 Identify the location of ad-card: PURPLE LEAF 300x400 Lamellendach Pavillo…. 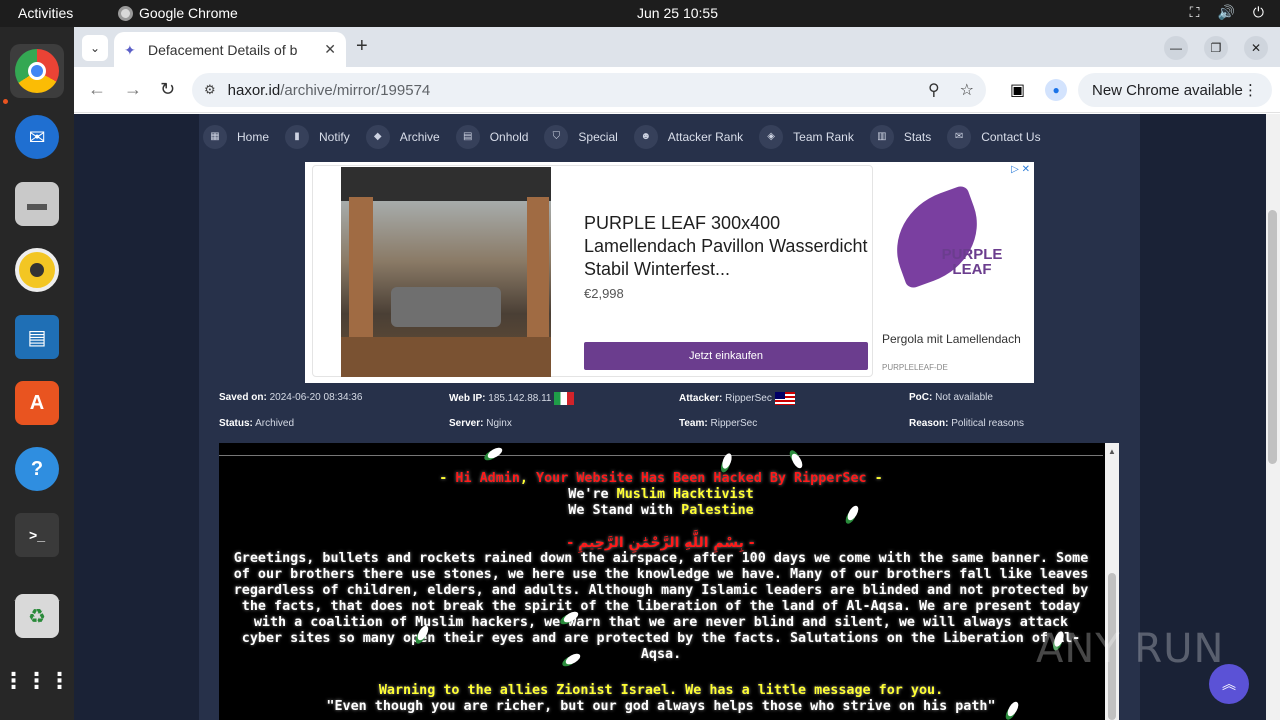
(592, 271).